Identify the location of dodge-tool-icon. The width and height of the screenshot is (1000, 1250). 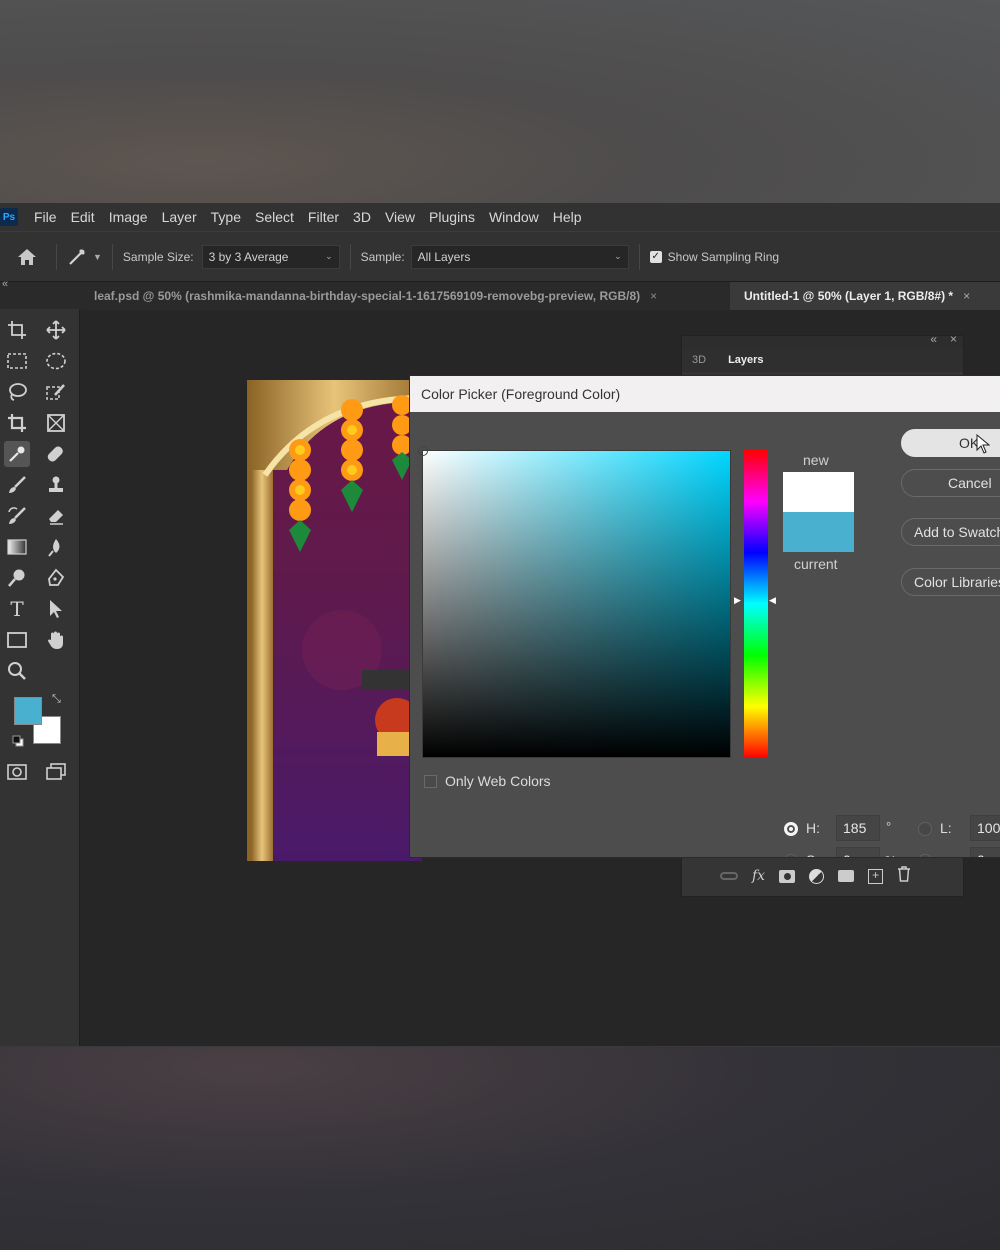
(17, 578).